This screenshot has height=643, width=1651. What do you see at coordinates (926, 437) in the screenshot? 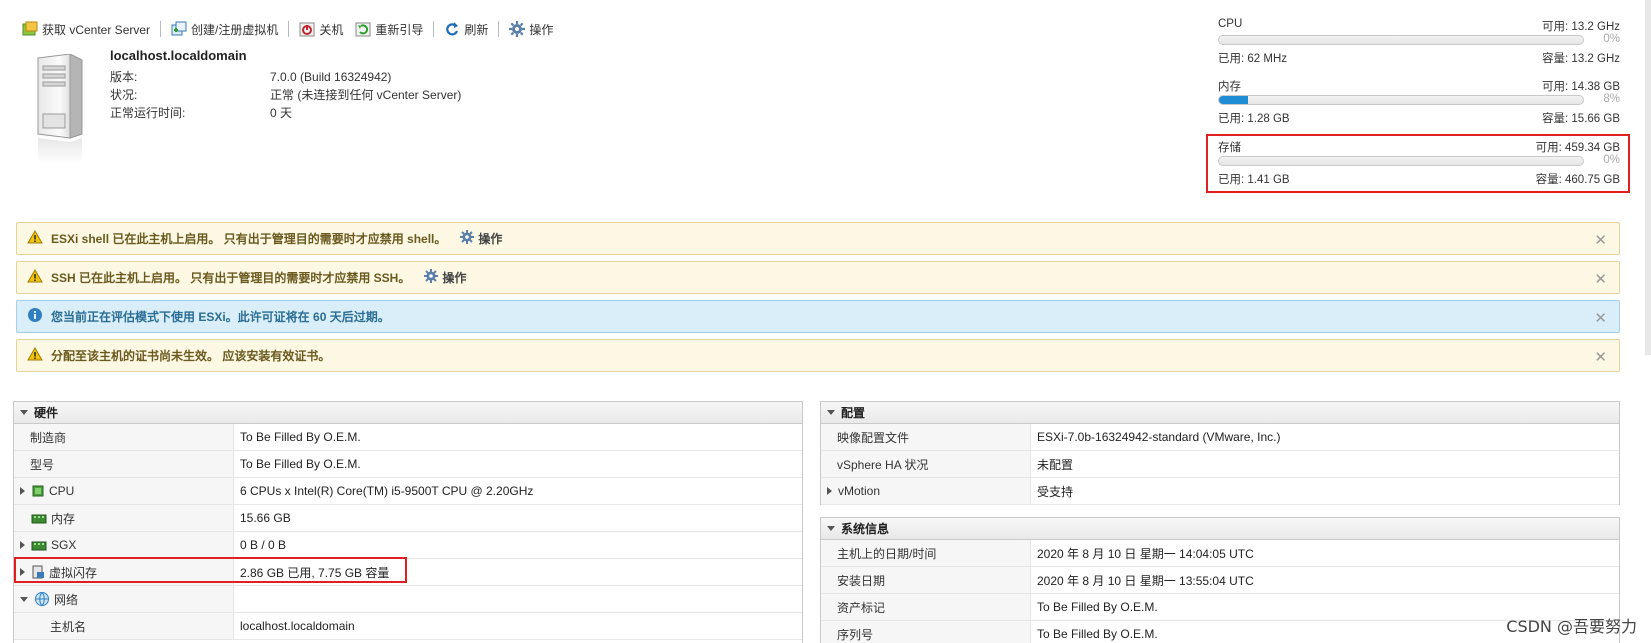
I see `image-profile-label: 映像配置文件` at bounding box center [926, 437].